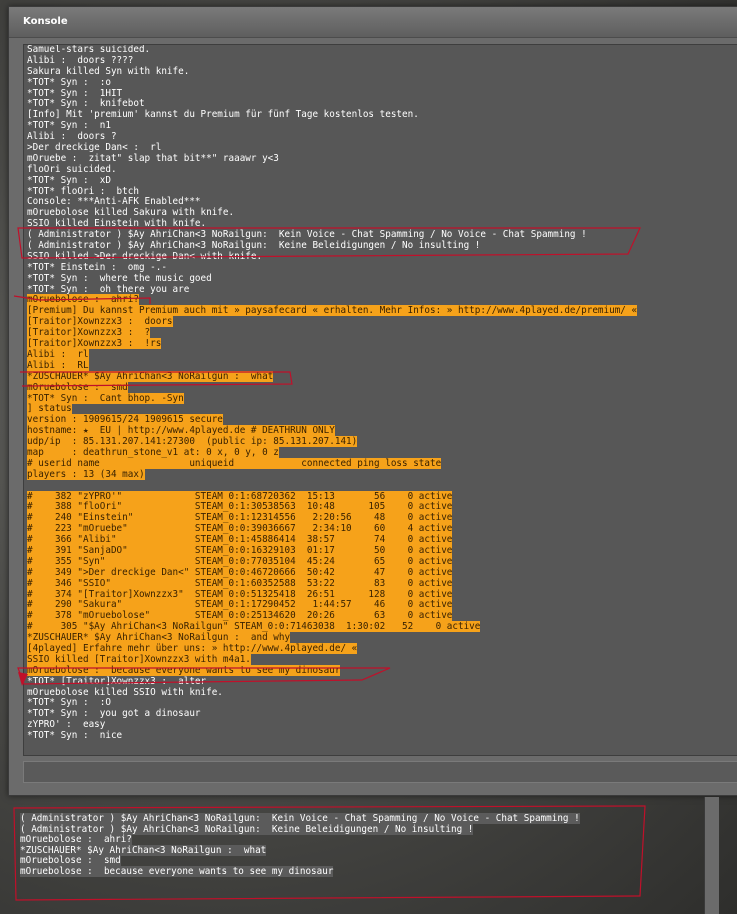  I want to click on console-input, so click(380, 772).